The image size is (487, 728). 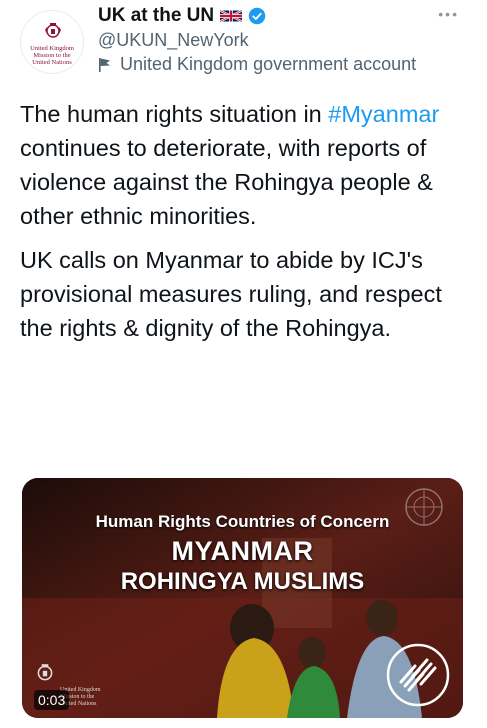 I want to click on video-duration: 0:03, so click(x=52, y=700).